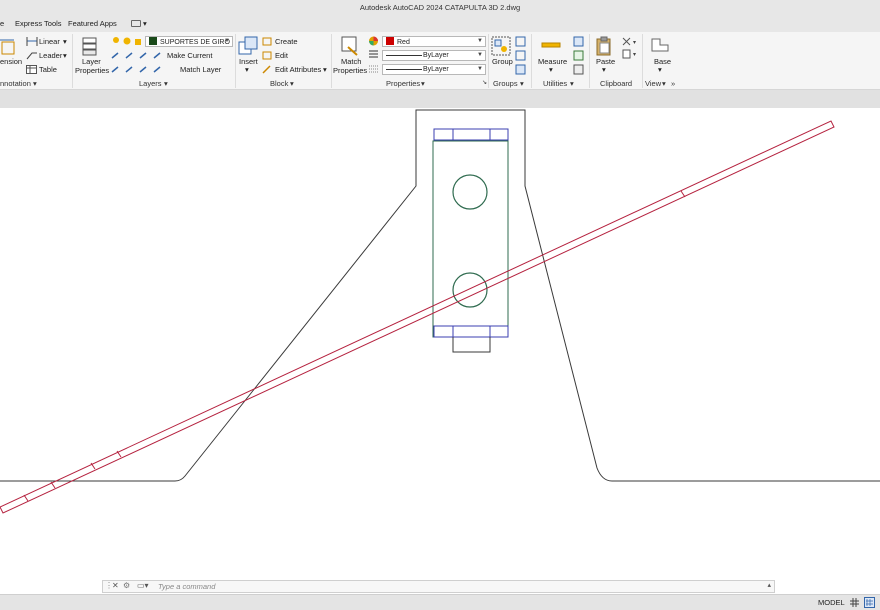 Image resolution: width=880 pixels, height=610 pixels. What do you see at coordinates (404, 55) in the screenshot?
I see `linetype-preview` at bounding box center [404, 55].